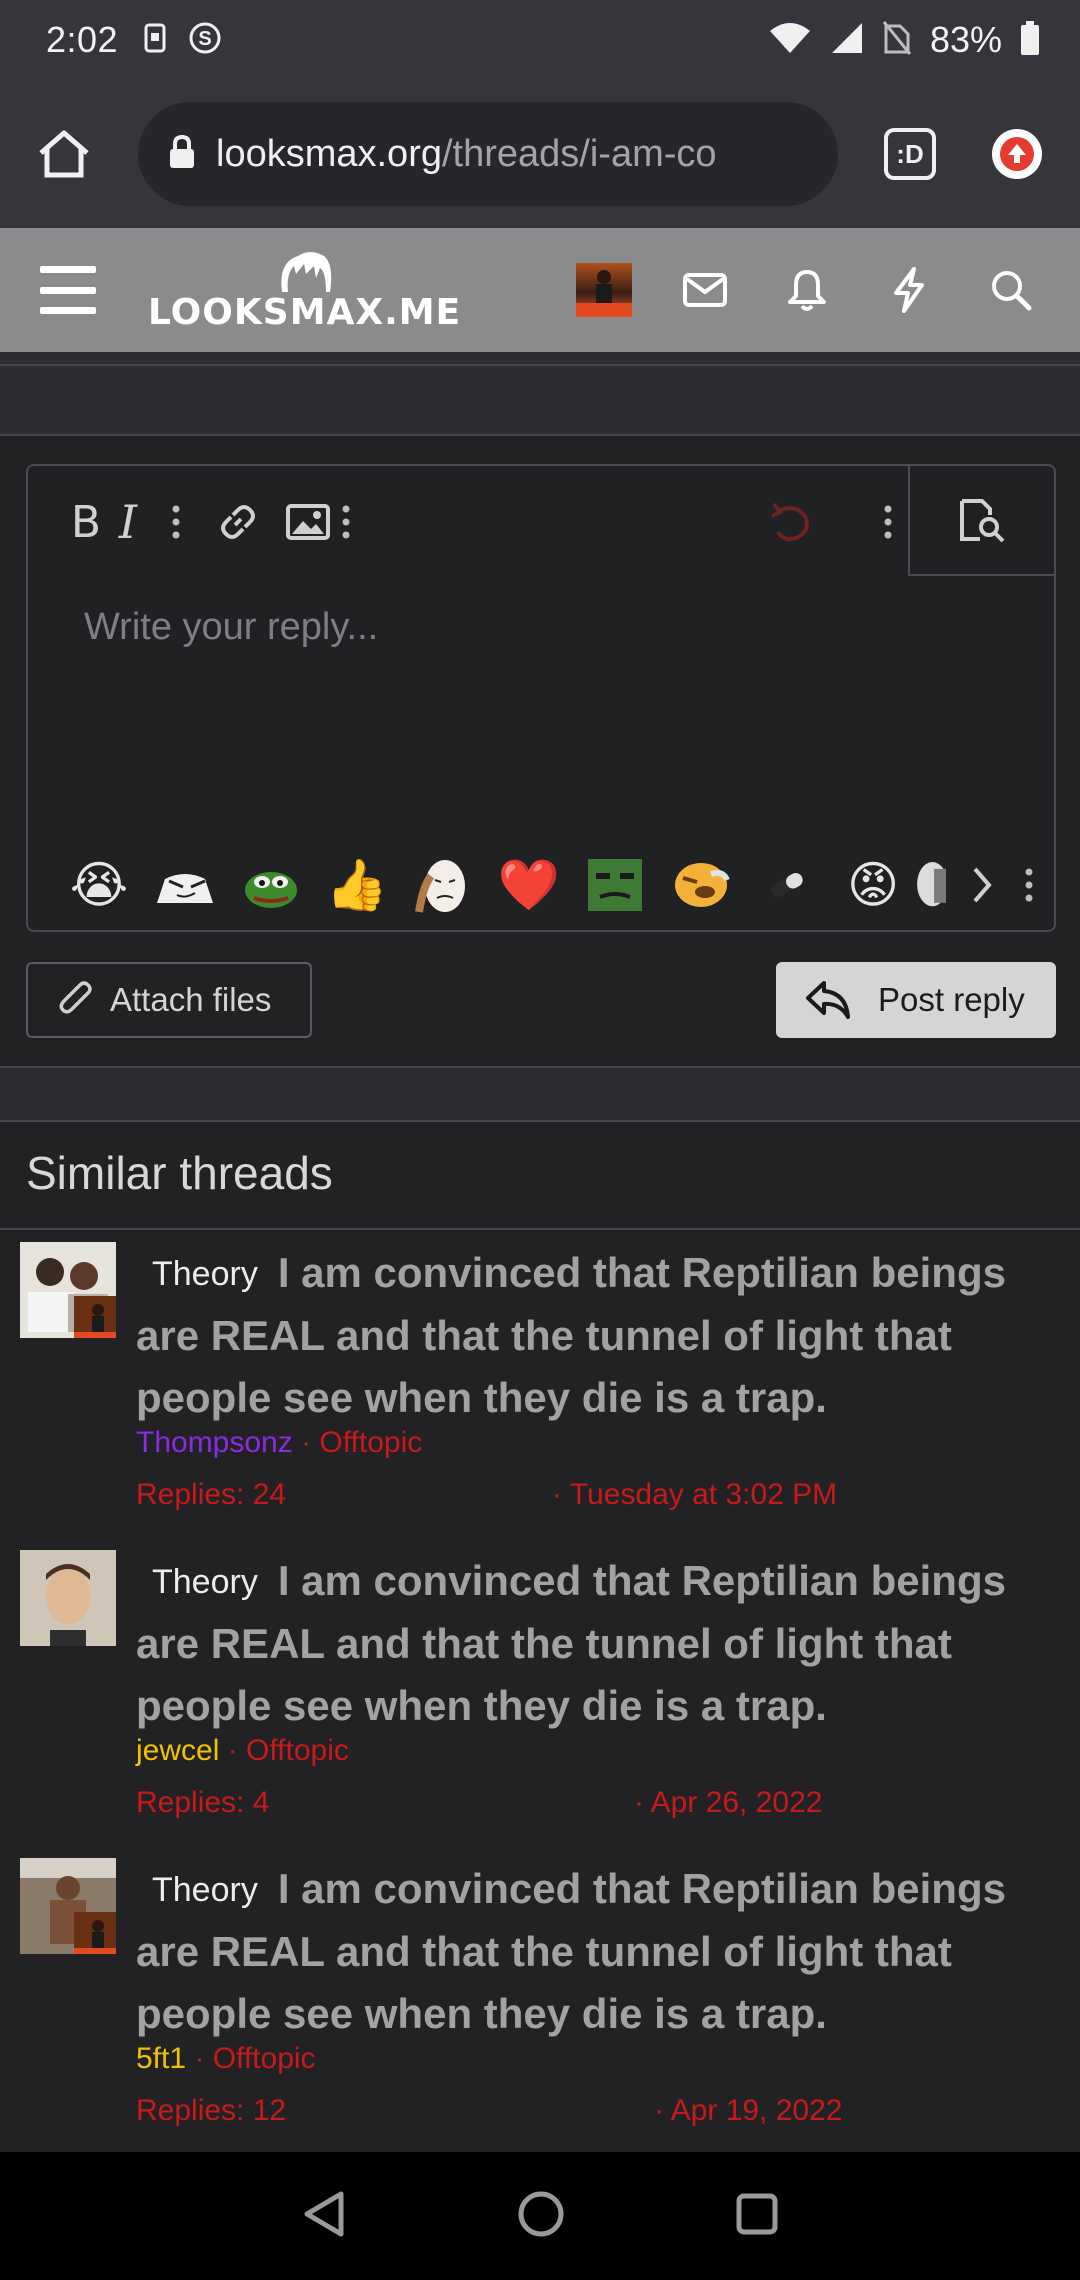 This screenshot has height=2280, width=1080. What do you see at coordinates (179, 1173) in the screenshot?
I see `similar-threads-heading: Similar threads` at bounding box center [179, 1173].